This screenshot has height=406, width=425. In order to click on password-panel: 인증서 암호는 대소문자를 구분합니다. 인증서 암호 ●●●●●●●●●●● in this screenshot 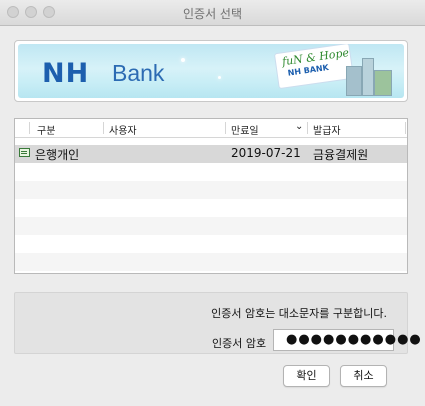, I will do `click(217, 323)`.